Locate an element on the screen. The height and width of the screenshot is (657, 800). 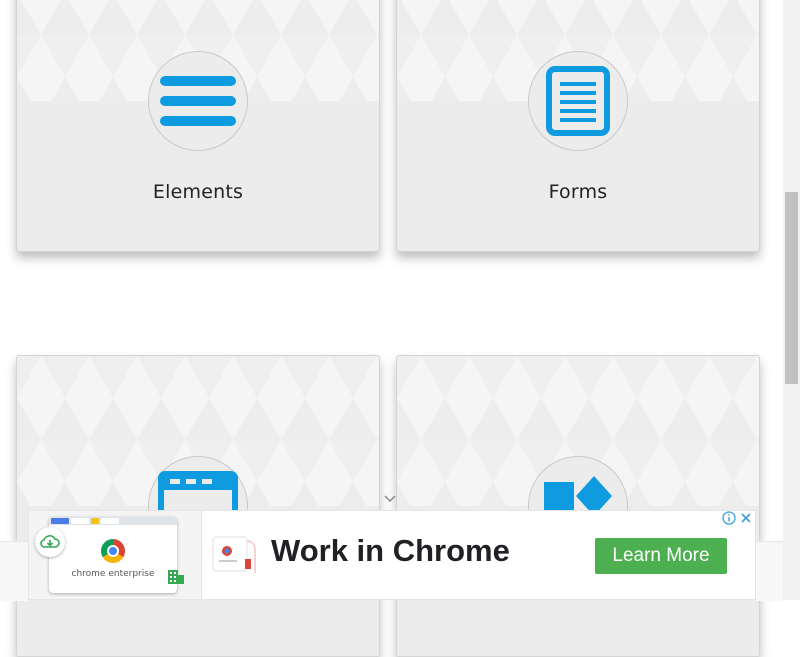
hamburger-list-icon is located at coordinates (198, 101).